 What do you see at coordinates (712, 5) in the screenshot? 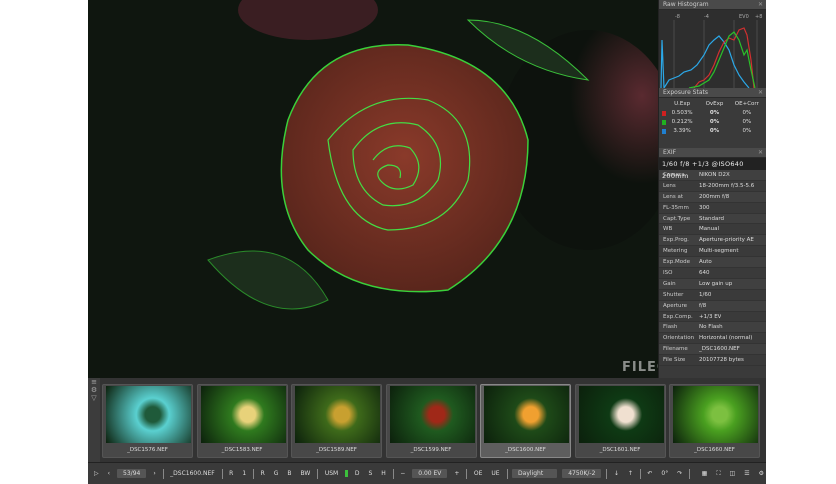
I see `histogram-header: Raw Histogram ✕` at bounding box center [712, 5].